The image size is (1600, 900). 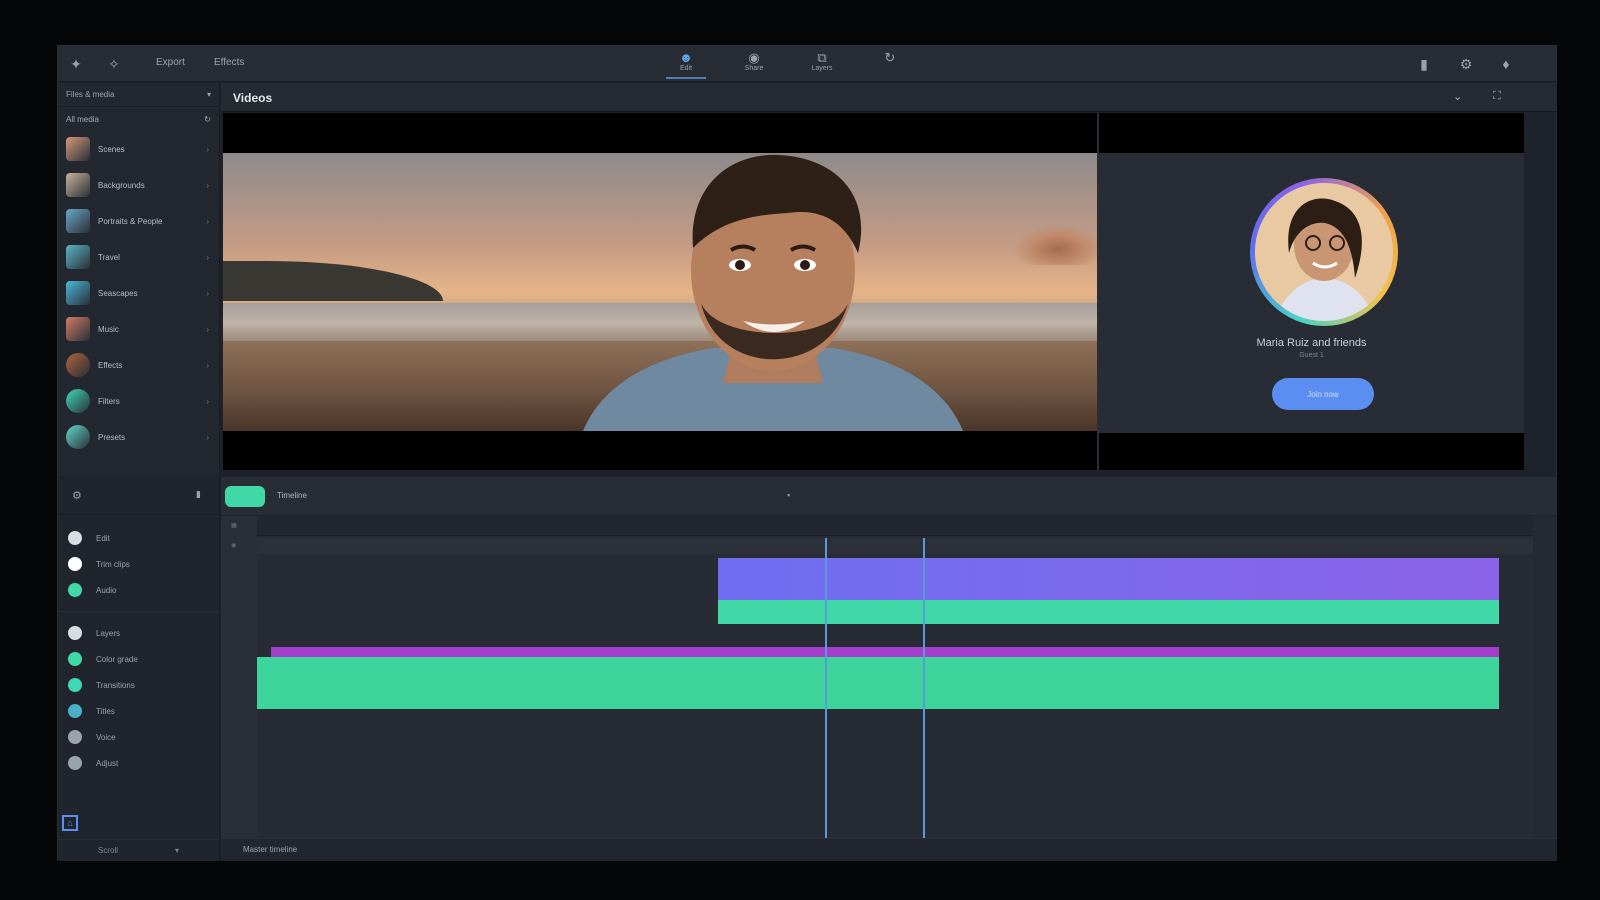 What do you see at coordinates (233, 545) in the screenshot?
I see `eye-icon: ◉` at bounding box center [233, 545].